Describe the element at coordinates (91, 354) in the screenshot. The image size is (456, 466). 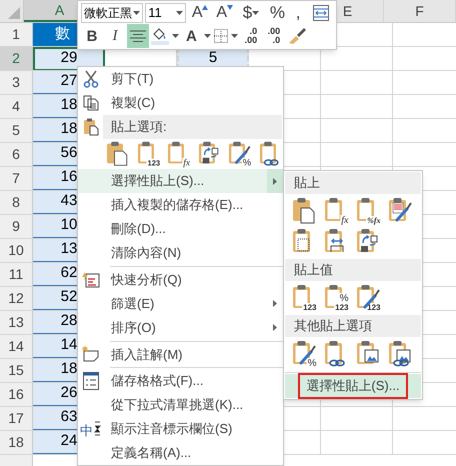
I see `sticky-note-icon` at that location.